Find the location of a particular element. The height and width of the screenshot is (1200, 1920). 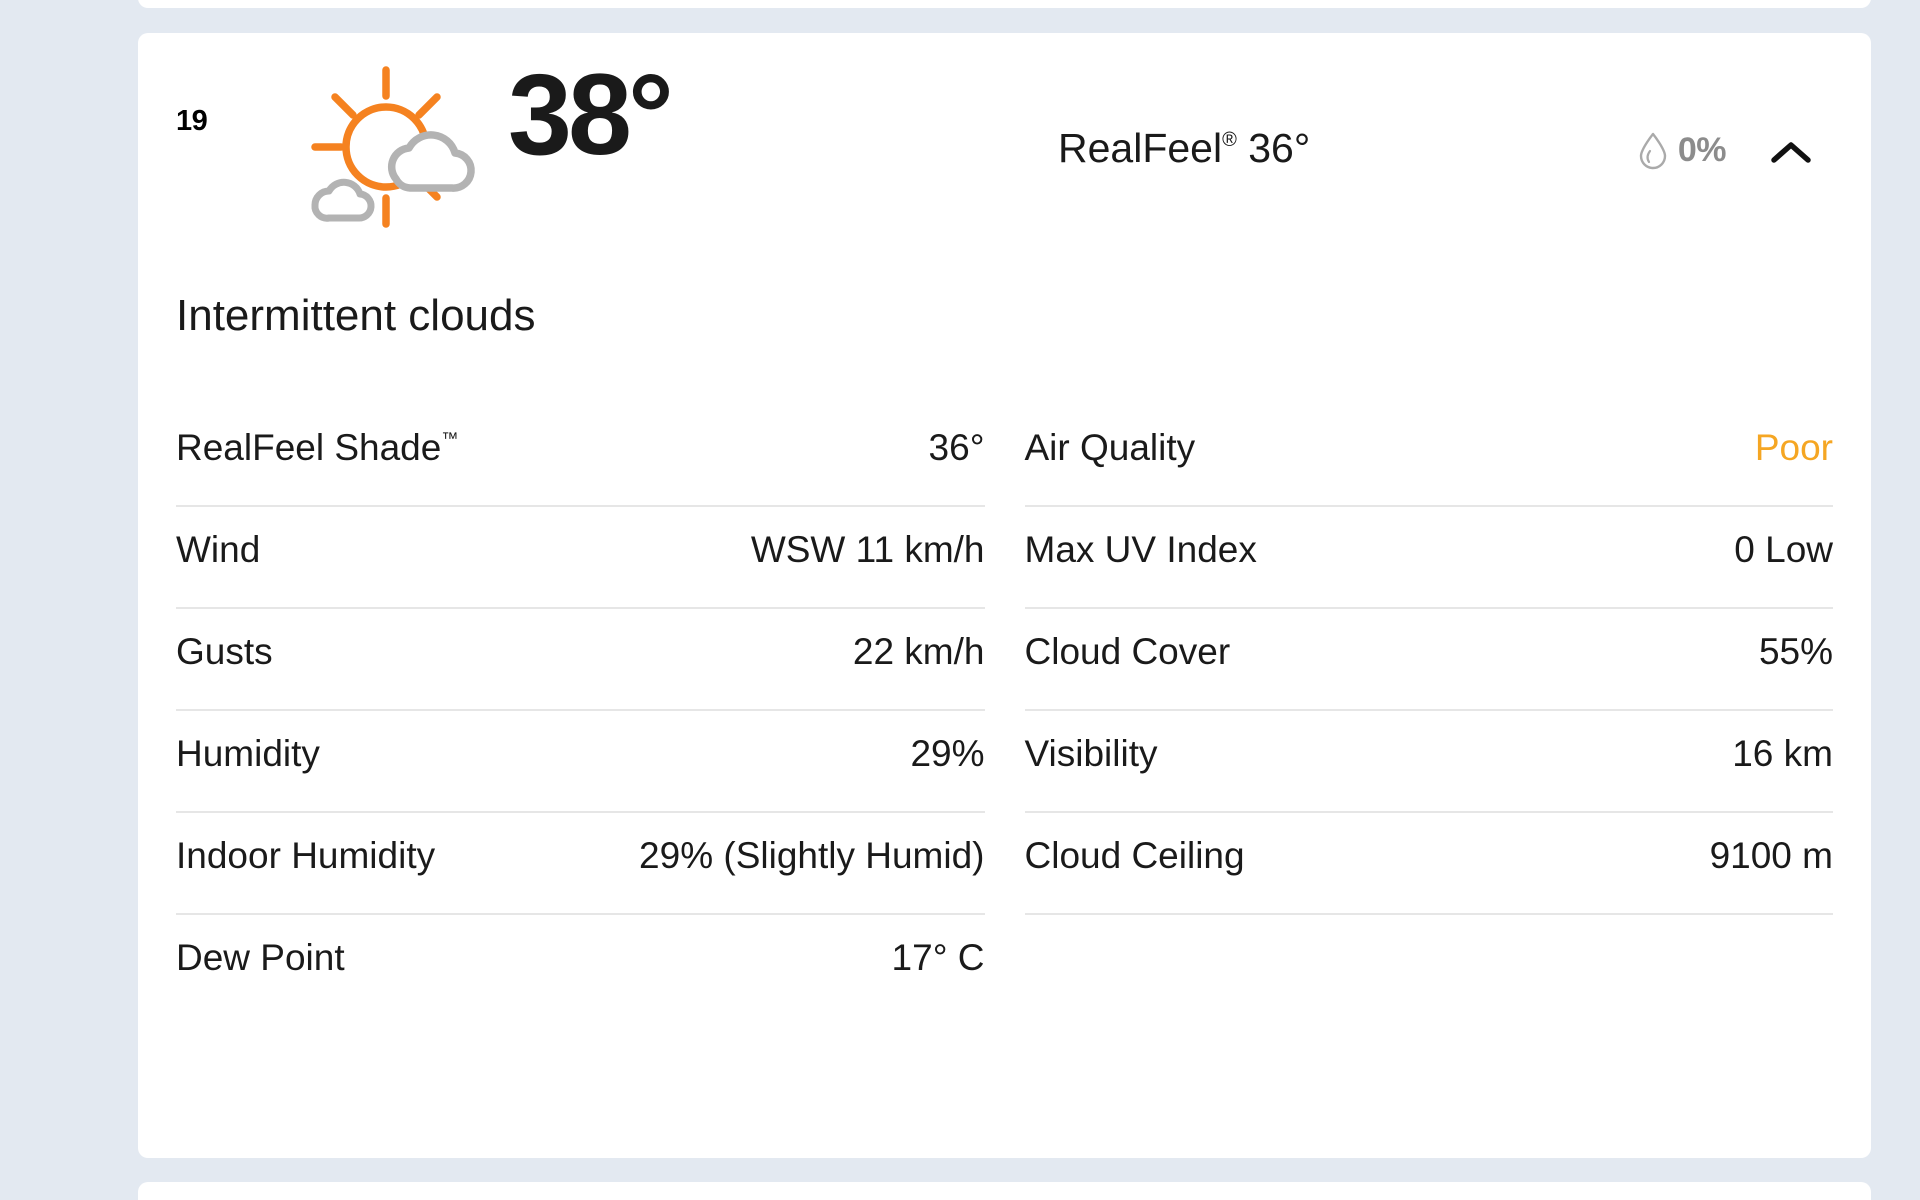

detail-value: 9100 m is located at coordinates (1771, 855).